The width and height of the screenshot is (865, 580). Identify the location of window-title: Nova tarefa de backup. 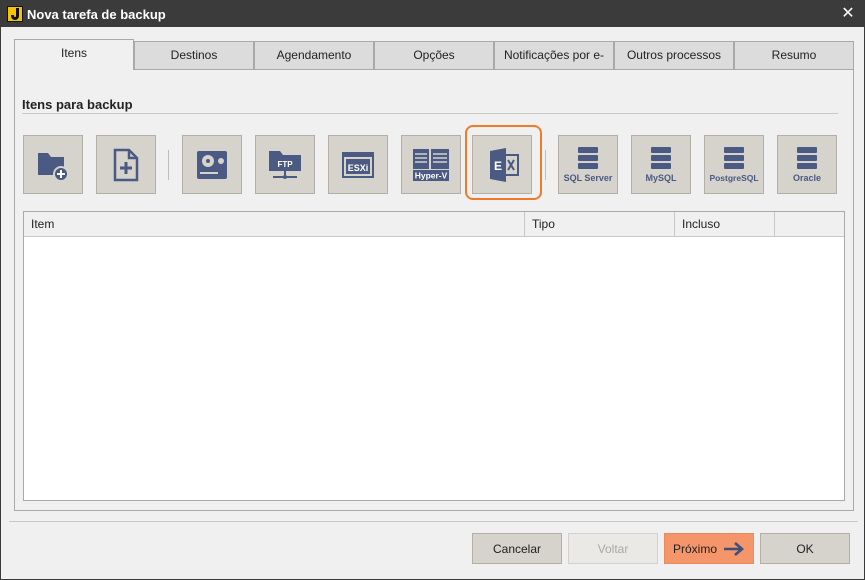
(96, 14).